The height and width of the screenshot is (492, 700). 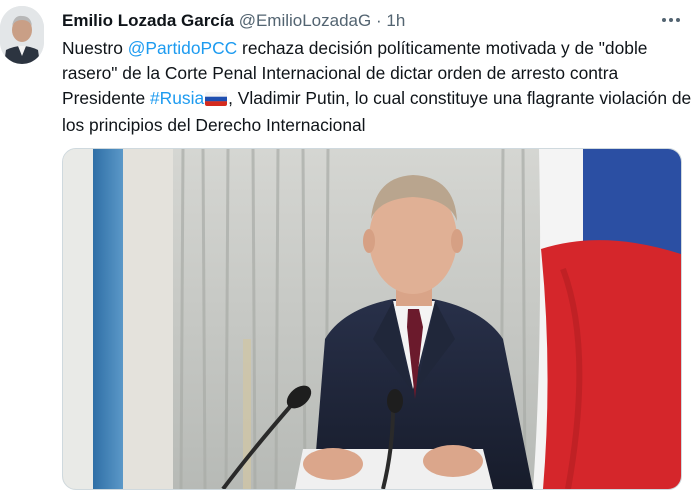 I want to click on tweet-header: Emilio Lozada García @EmilioLozadaG · 1h, so click(x=233, y=21).